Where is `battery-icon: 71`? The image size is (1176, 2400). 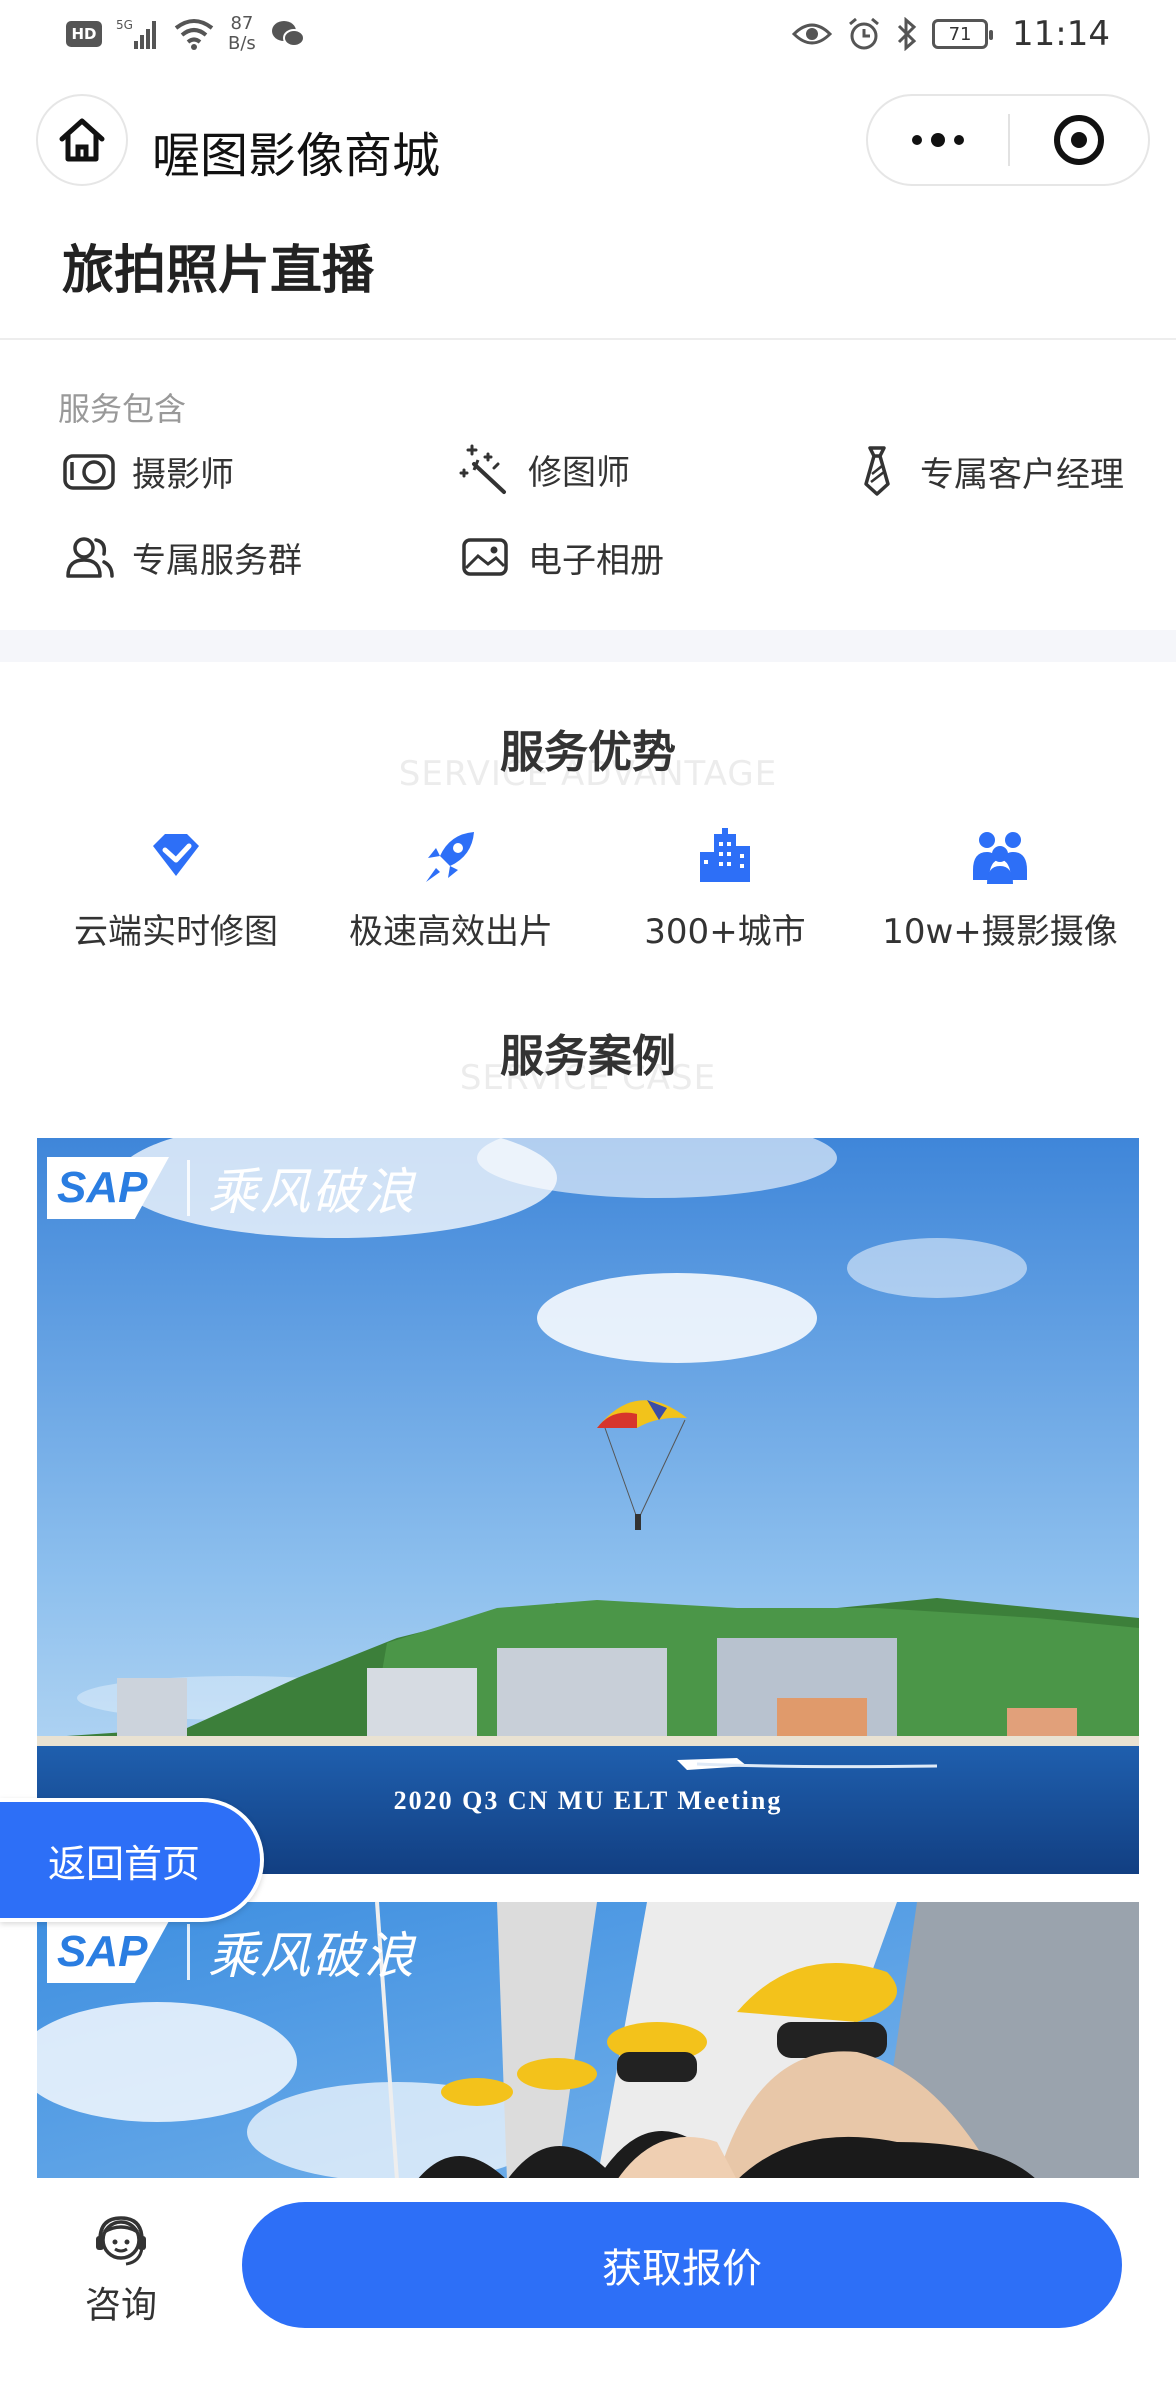
battery-icon: 71 is located at coordinates (963, 34).